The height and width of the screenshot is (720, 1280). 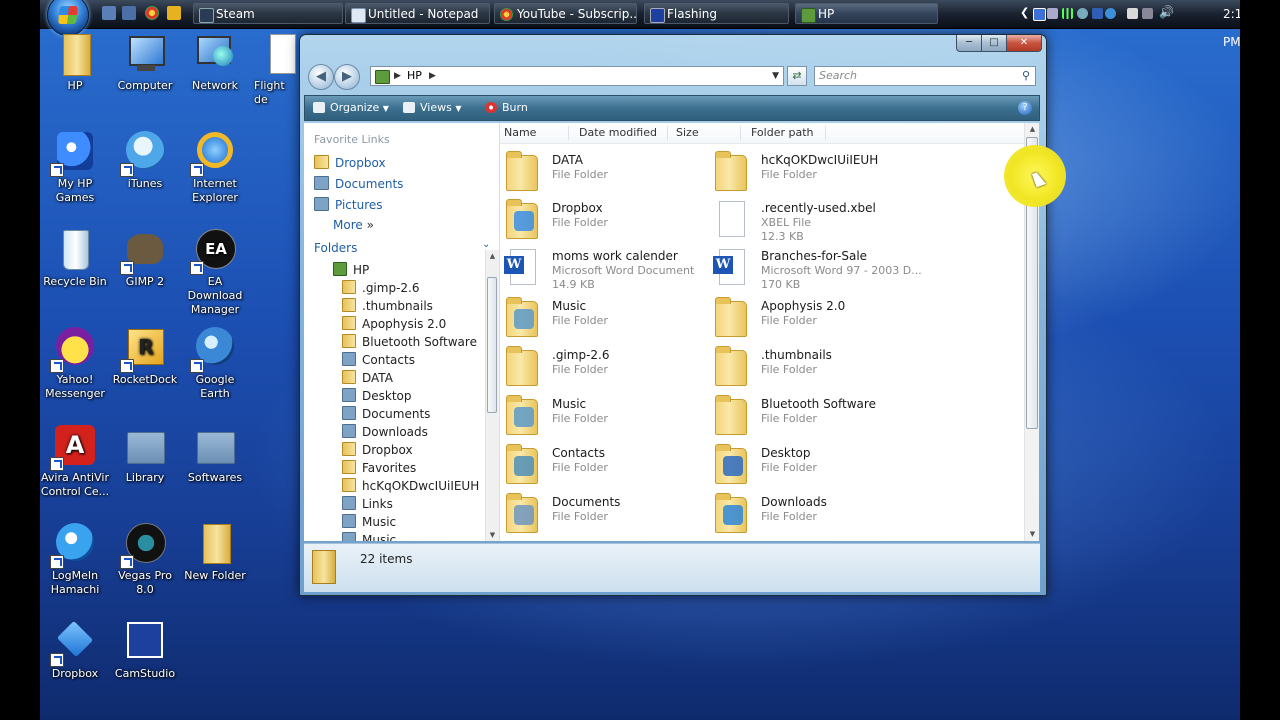 I want to click on desktop-icon-hamachi: LogMeIn Hamachi, so click(x=75, y=559).